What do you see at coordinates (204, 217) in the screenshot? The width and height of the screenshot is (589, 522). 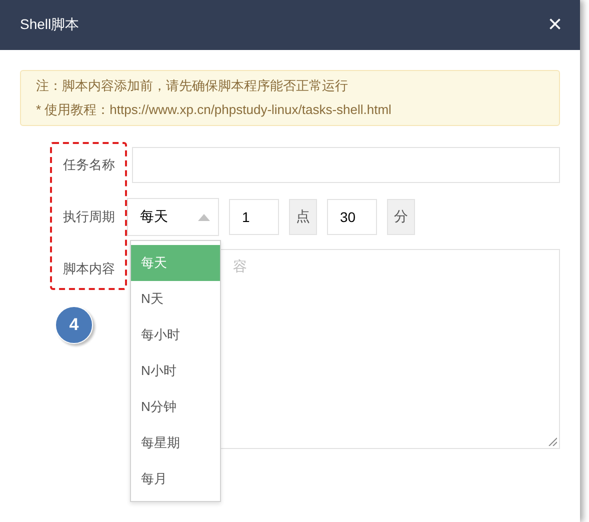 I see `caret-icon` at bounding box center [204, 217].